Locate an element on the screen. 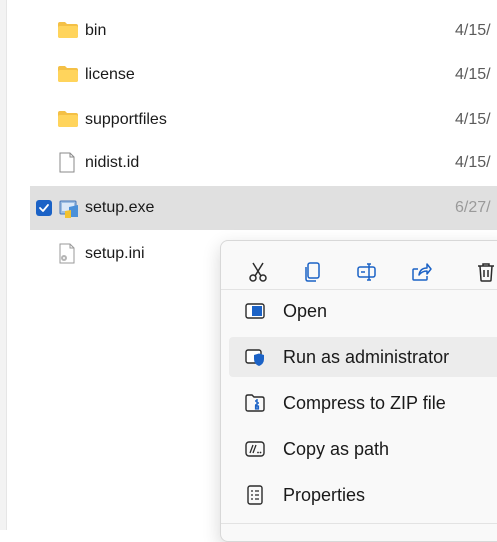 This screenshot has width=497, height=542. document-icon is located at coordinates (67, 162).